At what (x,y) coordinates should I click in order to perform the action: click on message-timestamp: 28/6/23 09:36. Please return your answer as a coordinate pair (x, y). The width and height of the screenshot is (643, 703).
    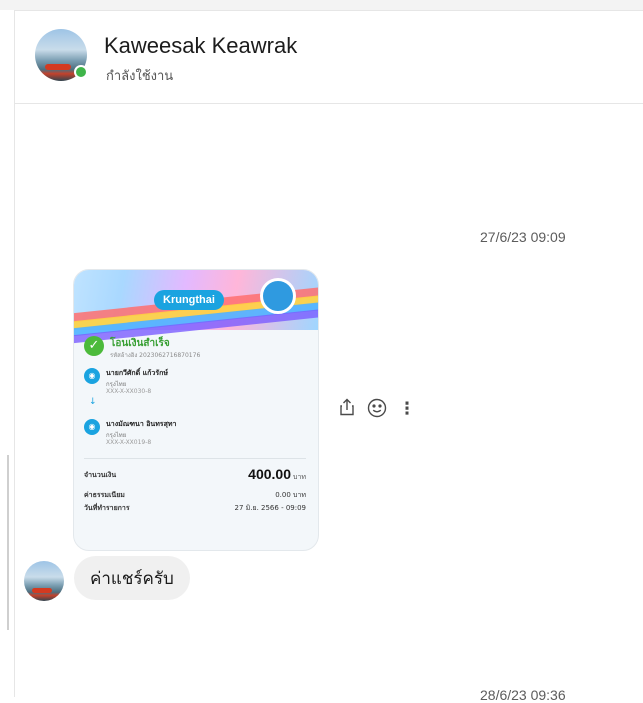
    Looking at the image, I should click on (523, 695).